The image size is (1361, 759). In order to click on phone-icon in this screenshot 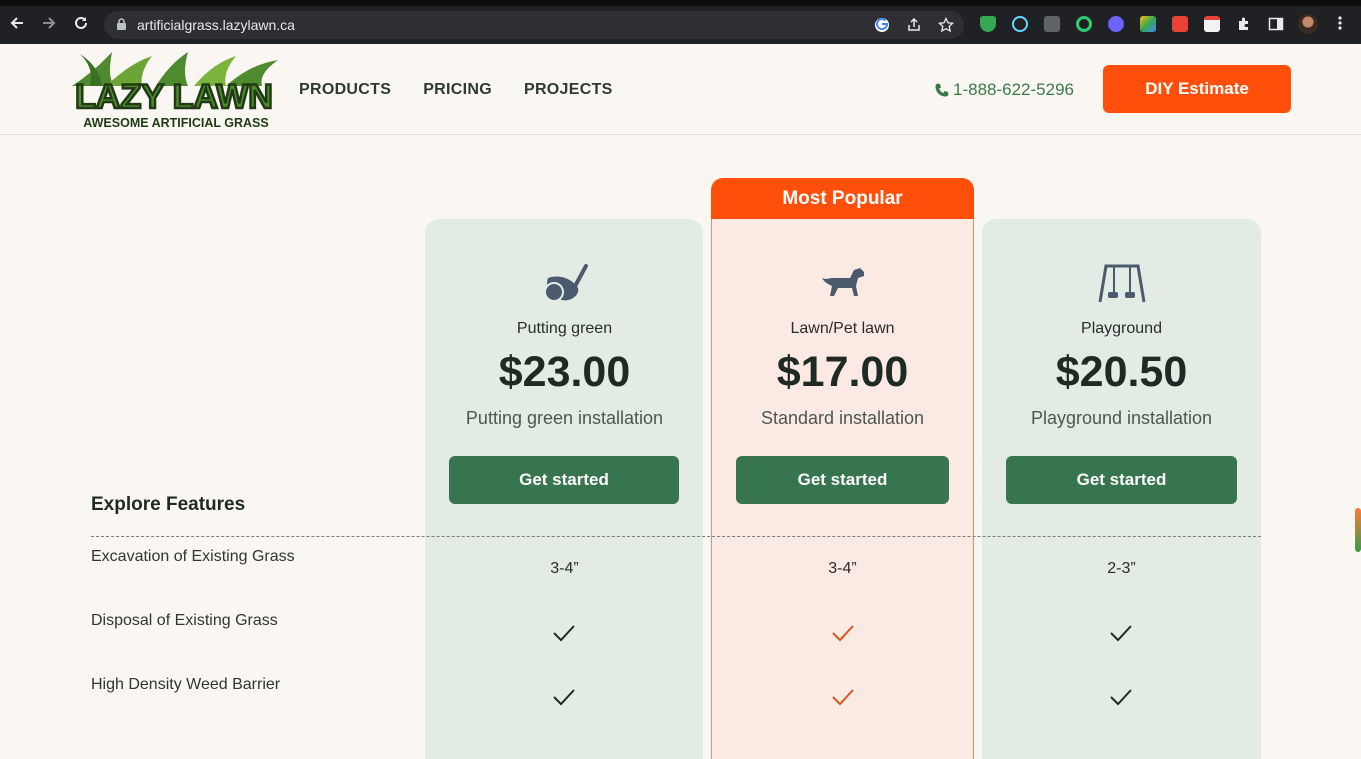, I will do `click(942, 90)`.